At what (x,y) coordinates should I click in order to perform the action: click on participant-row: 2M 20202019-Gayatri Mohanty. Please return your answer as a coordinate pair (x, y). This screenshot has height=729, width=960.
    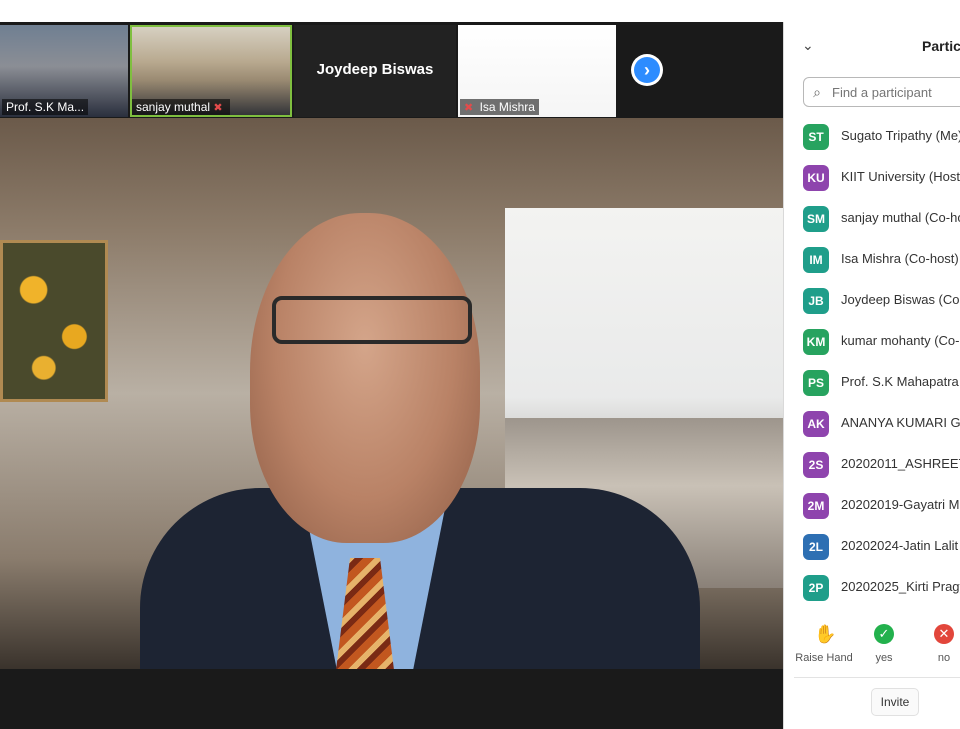
    Looking at the image, I should click on (872, 505).